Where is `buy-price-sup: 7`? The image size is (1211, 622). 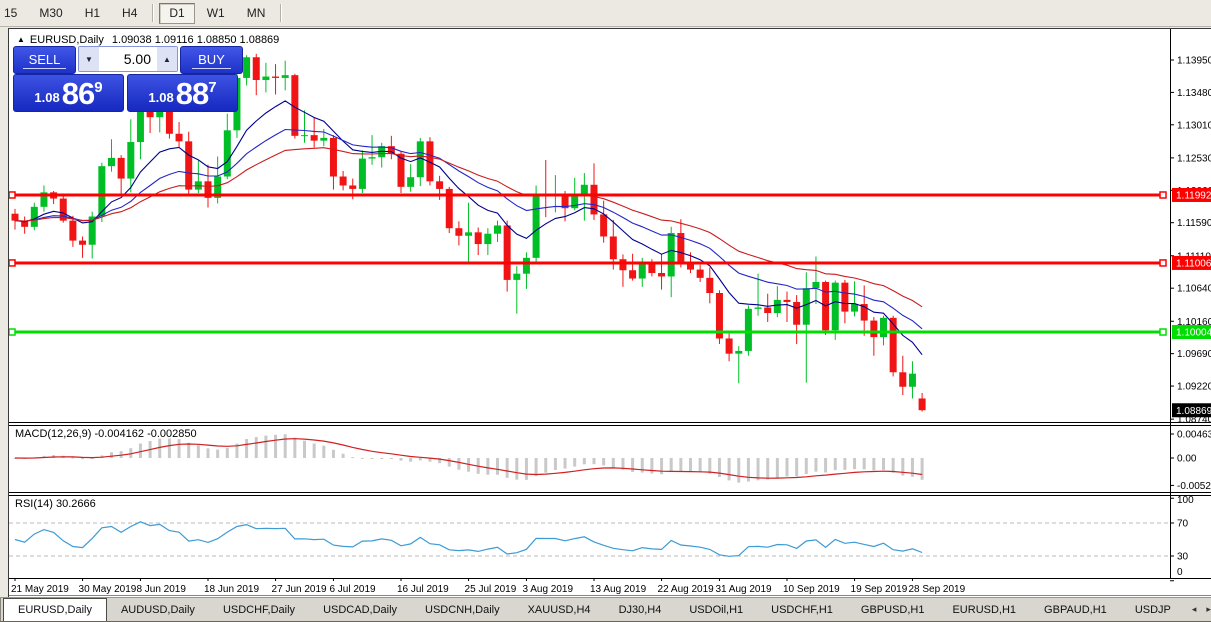 buy-price-sup: 7 is located at coordinates (212, 87).